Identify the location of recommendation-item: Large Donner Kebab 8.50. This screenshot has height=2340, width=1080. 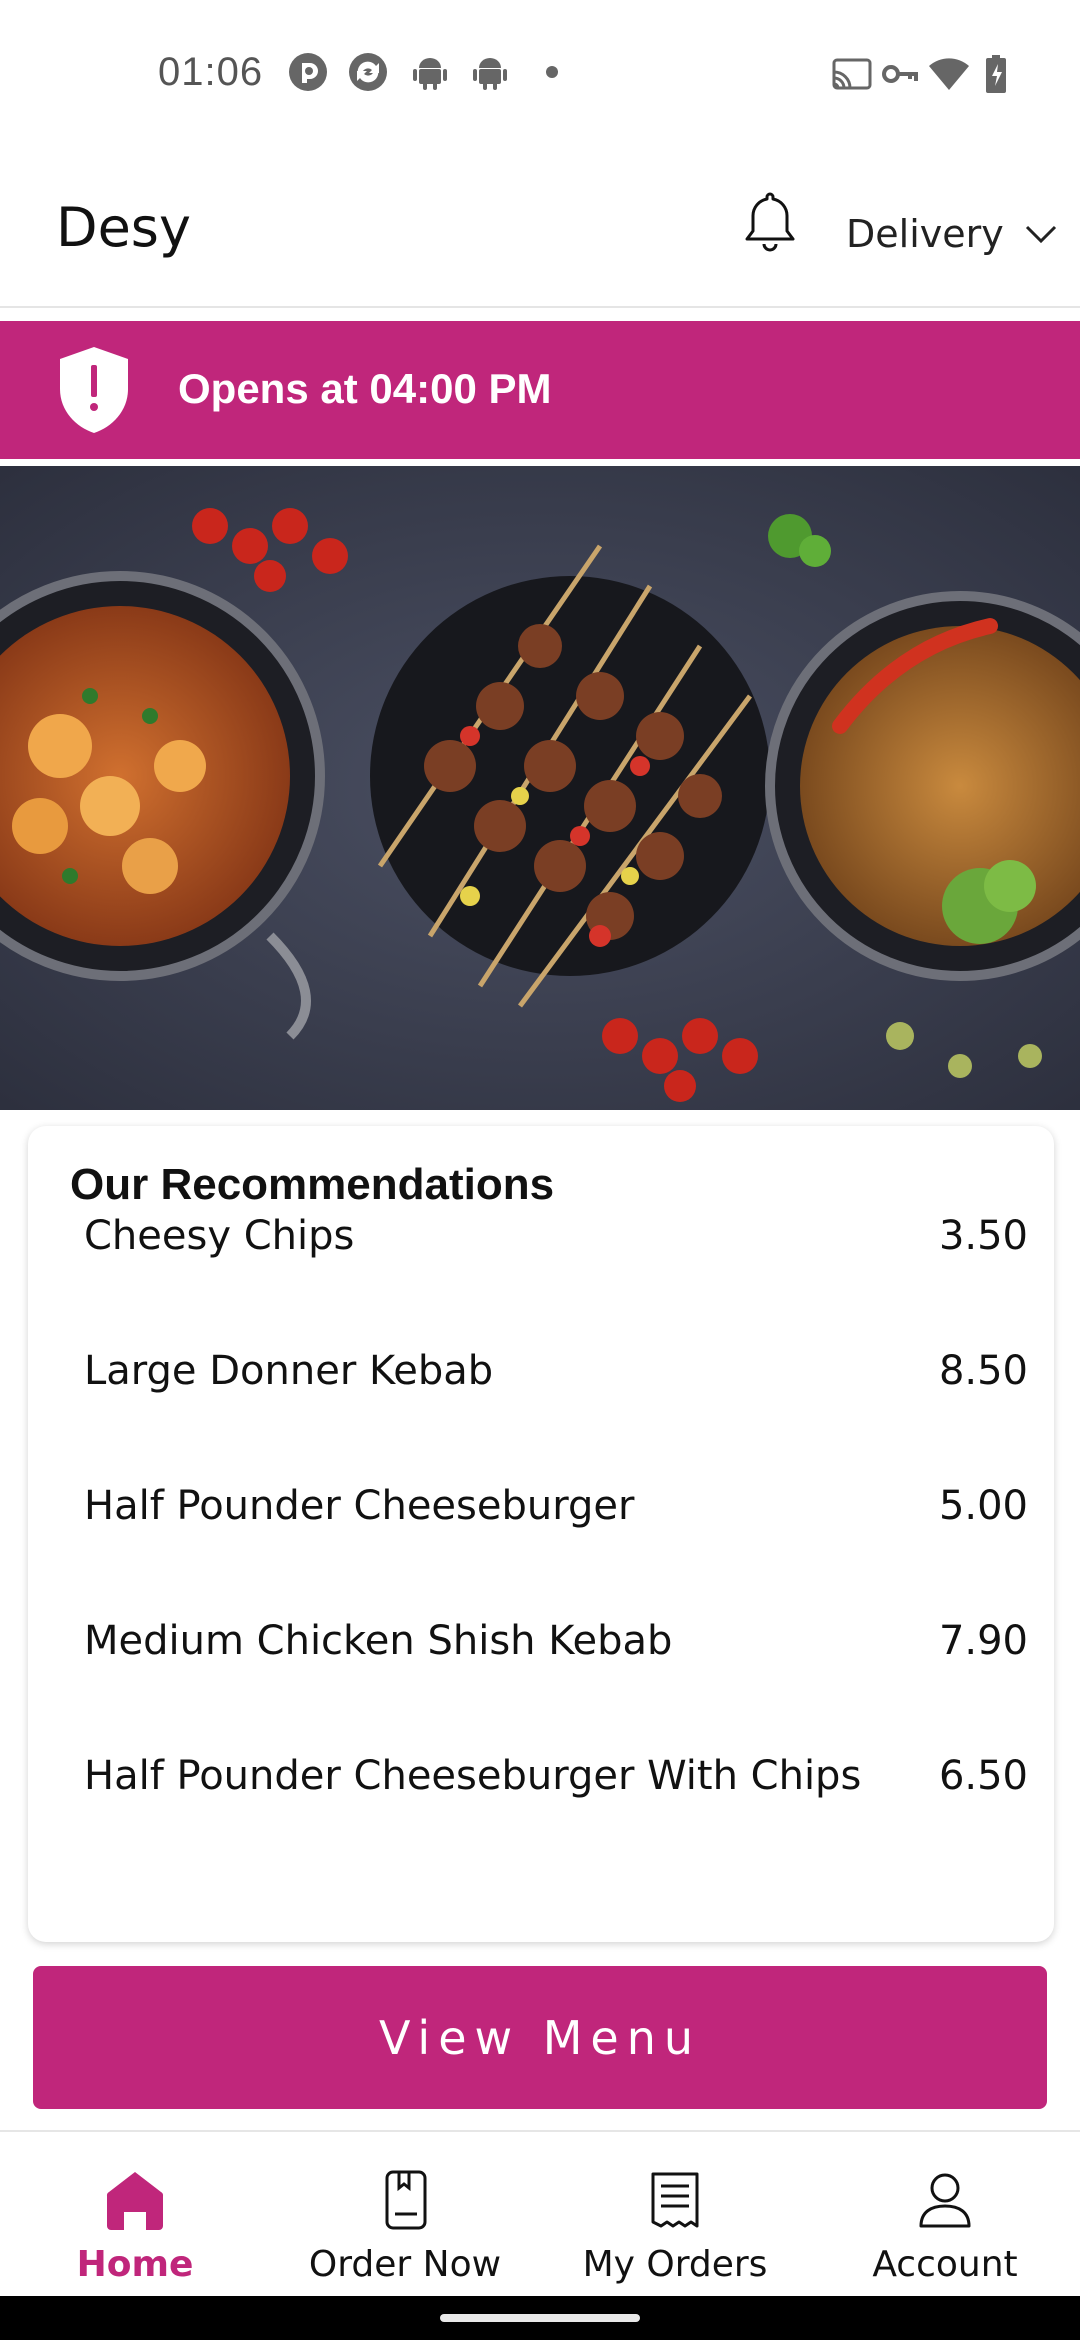
(556, 1371).